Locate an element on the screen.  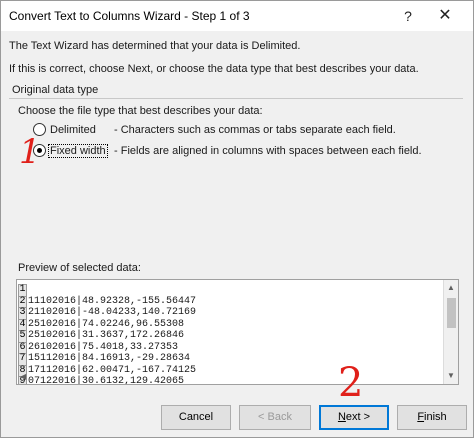
preview-label: Preview of selected data: is located at coordinates (79, 268).